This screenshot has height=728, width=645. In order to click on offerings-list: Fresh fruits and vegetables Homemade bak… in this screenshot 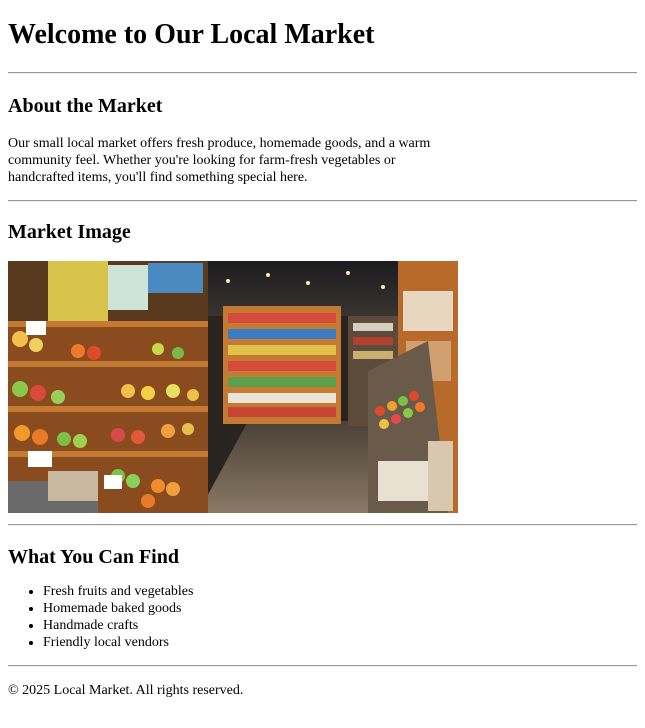, I will do `click(322, 617)`.